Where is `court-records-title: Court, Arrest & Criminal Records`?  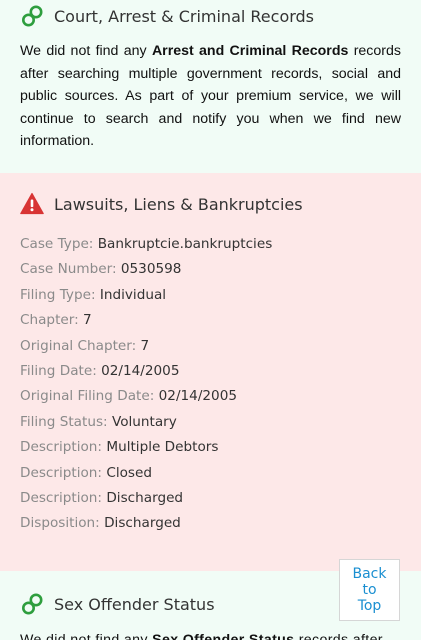 court-records-title: Court, Arrest & Criminal Records is located at coordinates (184, 16).